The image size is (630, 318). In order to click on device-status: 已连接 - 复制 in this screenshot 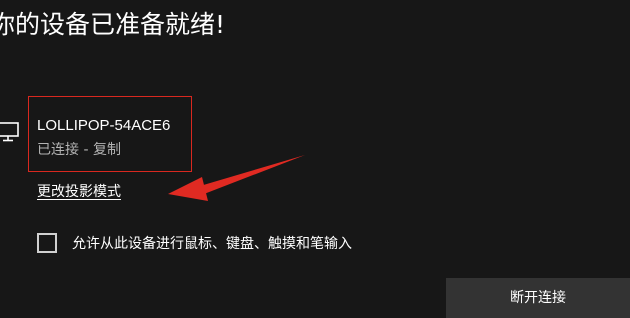, I will do `click(79, 150)`.